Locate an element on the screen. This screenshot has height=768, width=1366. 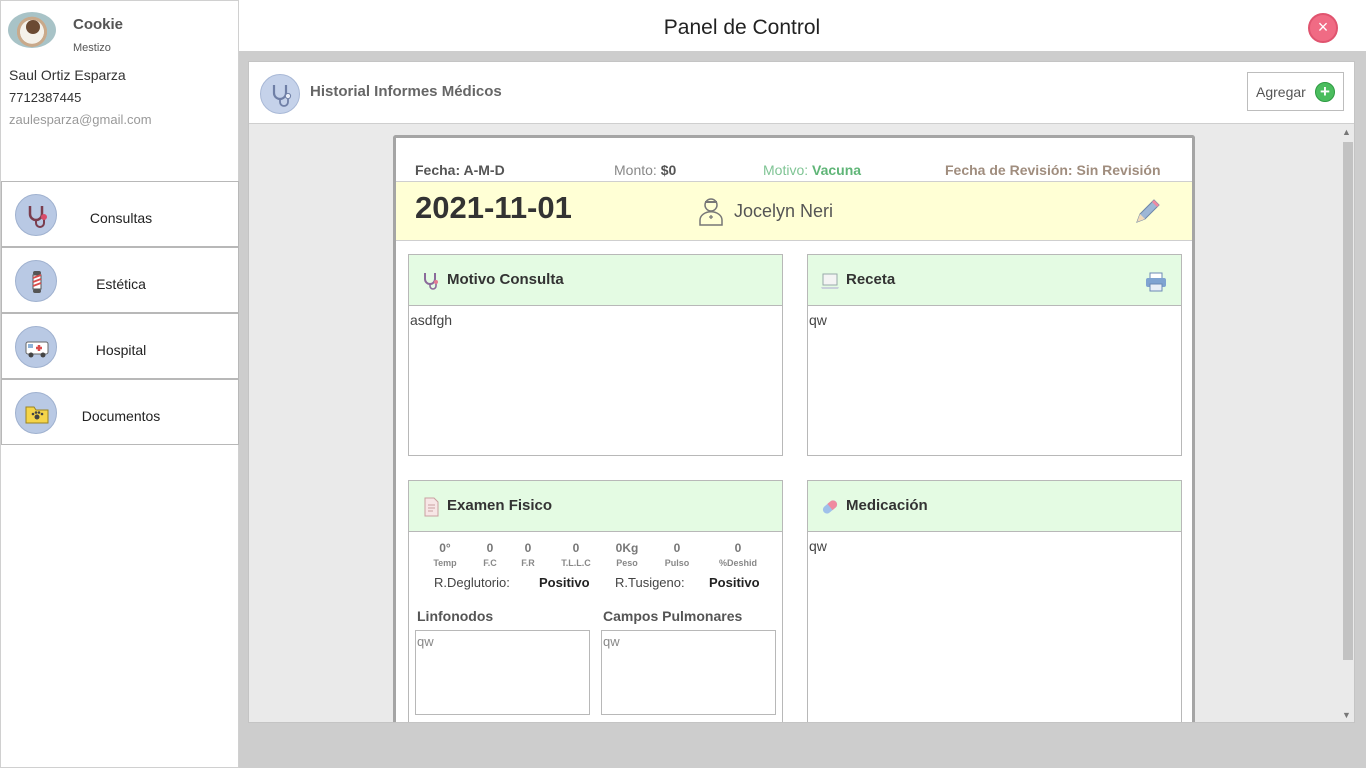
top-header: Panel de Control × is located at coordinates (802, 25).